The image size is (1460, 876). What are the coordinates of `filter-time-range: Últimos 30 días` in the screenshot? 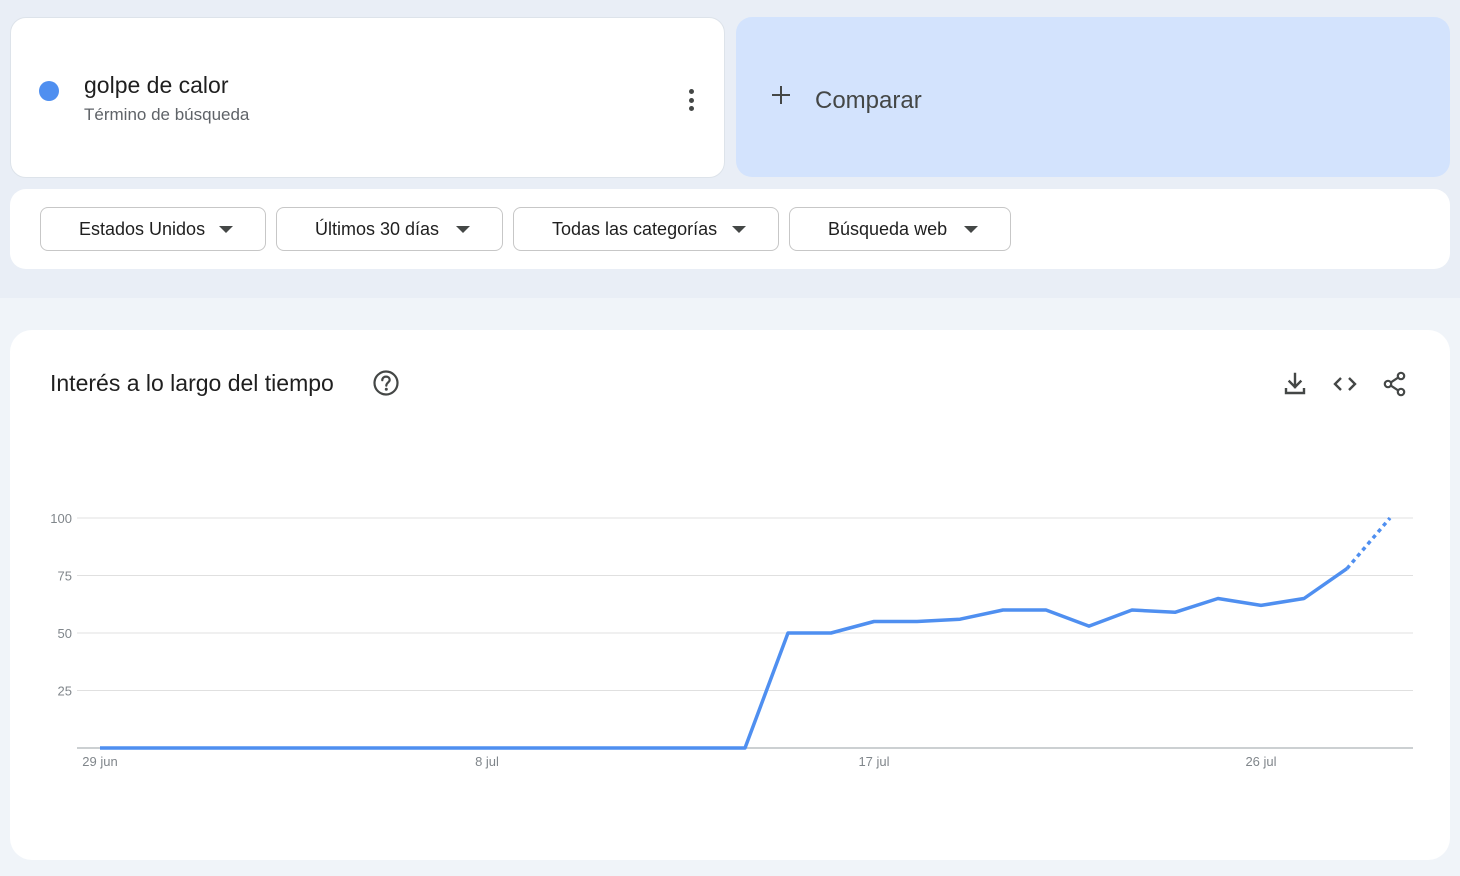 It's located at (389, 229).